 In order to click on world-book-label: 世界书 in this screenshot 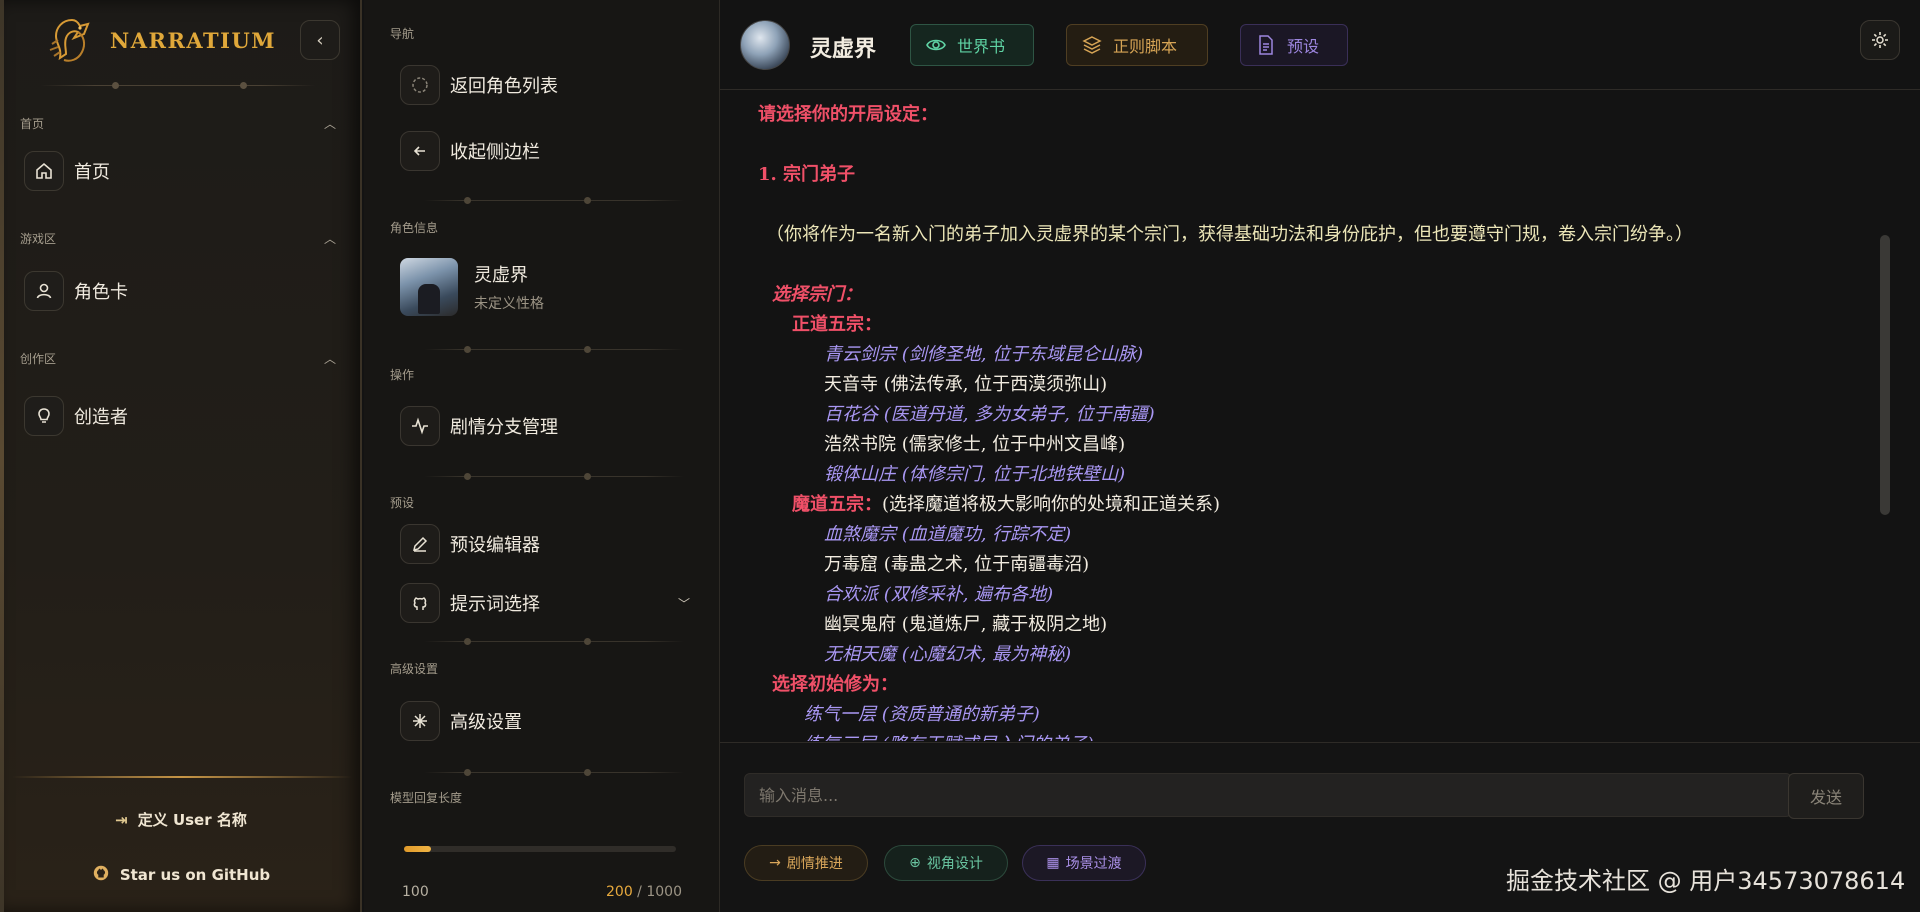, I will do `click(981, 46)`.